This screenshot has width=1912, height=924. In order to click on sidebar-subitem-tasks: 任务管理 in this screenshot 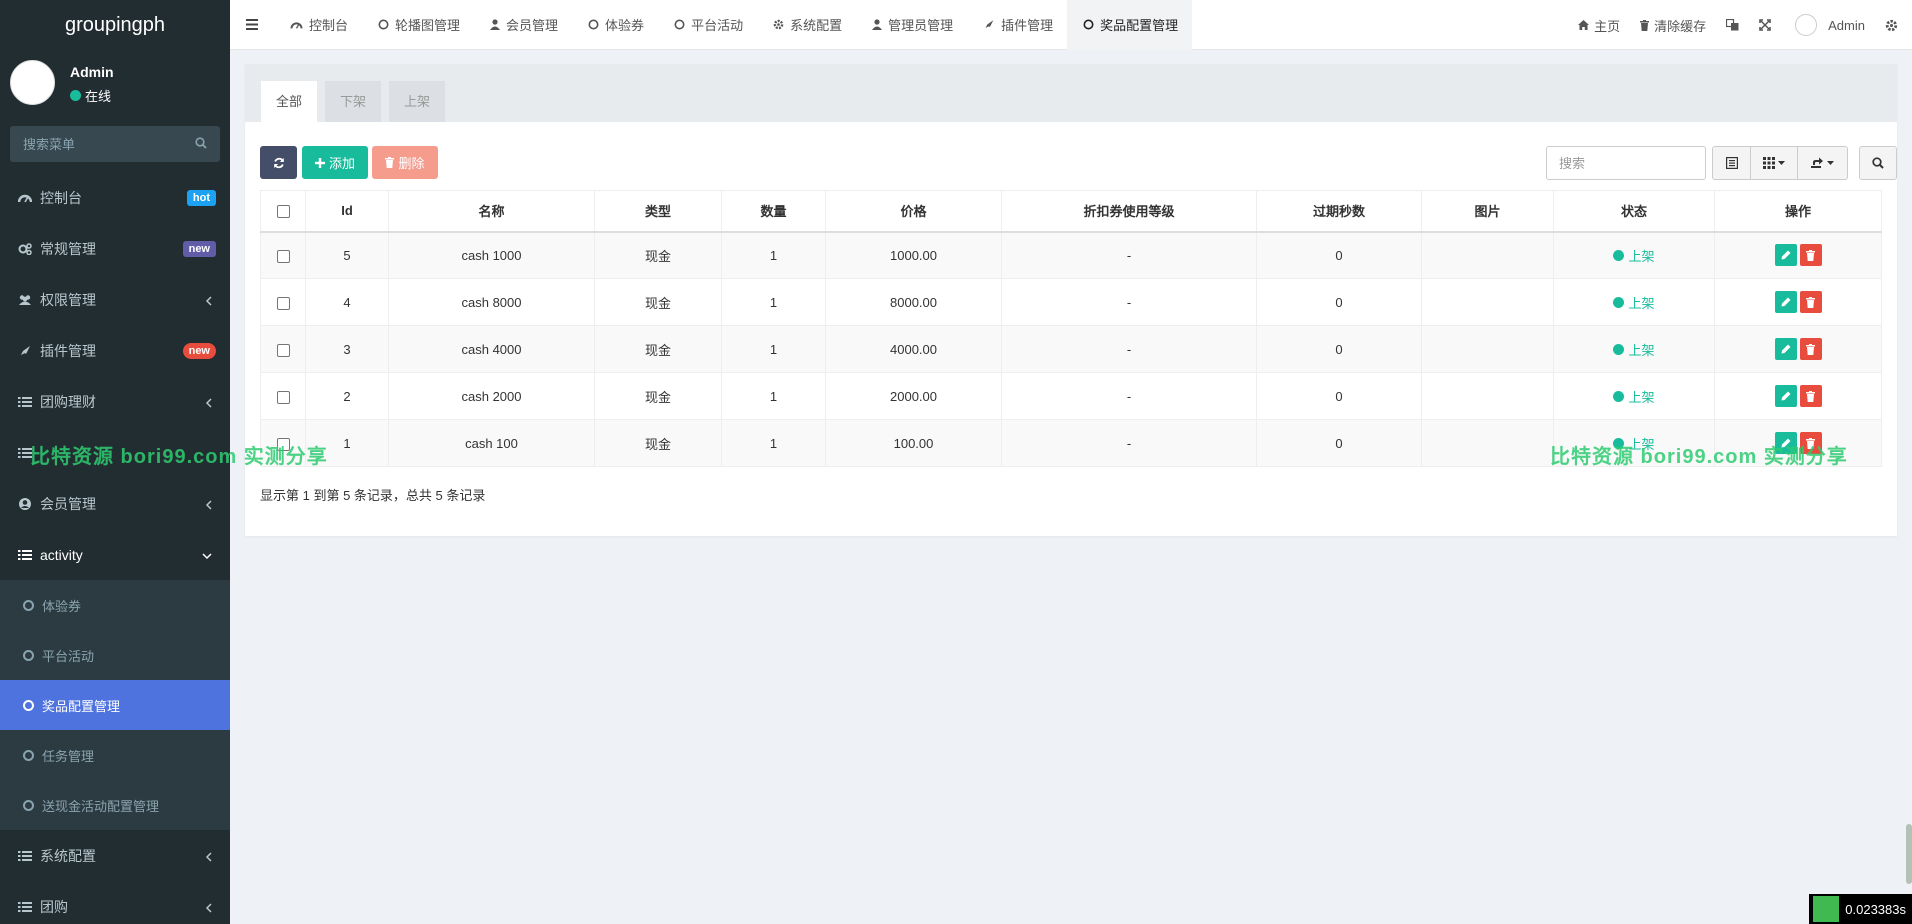, I will do `click(115, 755)`.